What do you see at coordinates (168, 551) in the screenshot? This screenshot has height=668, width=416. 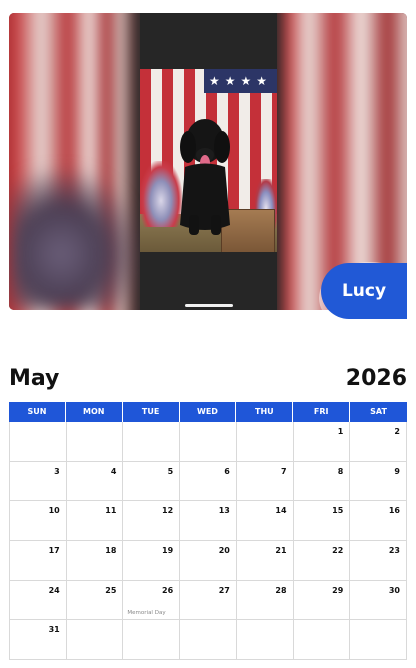 I see `day-number: 19` at bounding box center [168, 551].